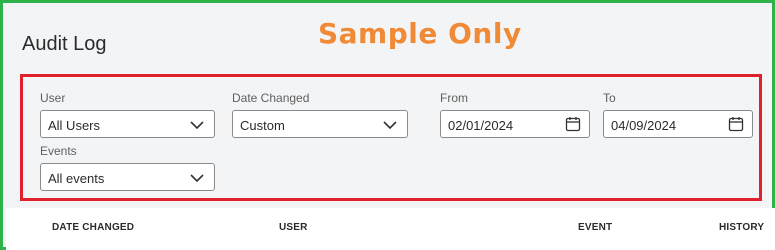  What do you see at coordinates (76, 178) in the screenshot?
I see `events-filter-value: All events` at bounding box center [76, 178].